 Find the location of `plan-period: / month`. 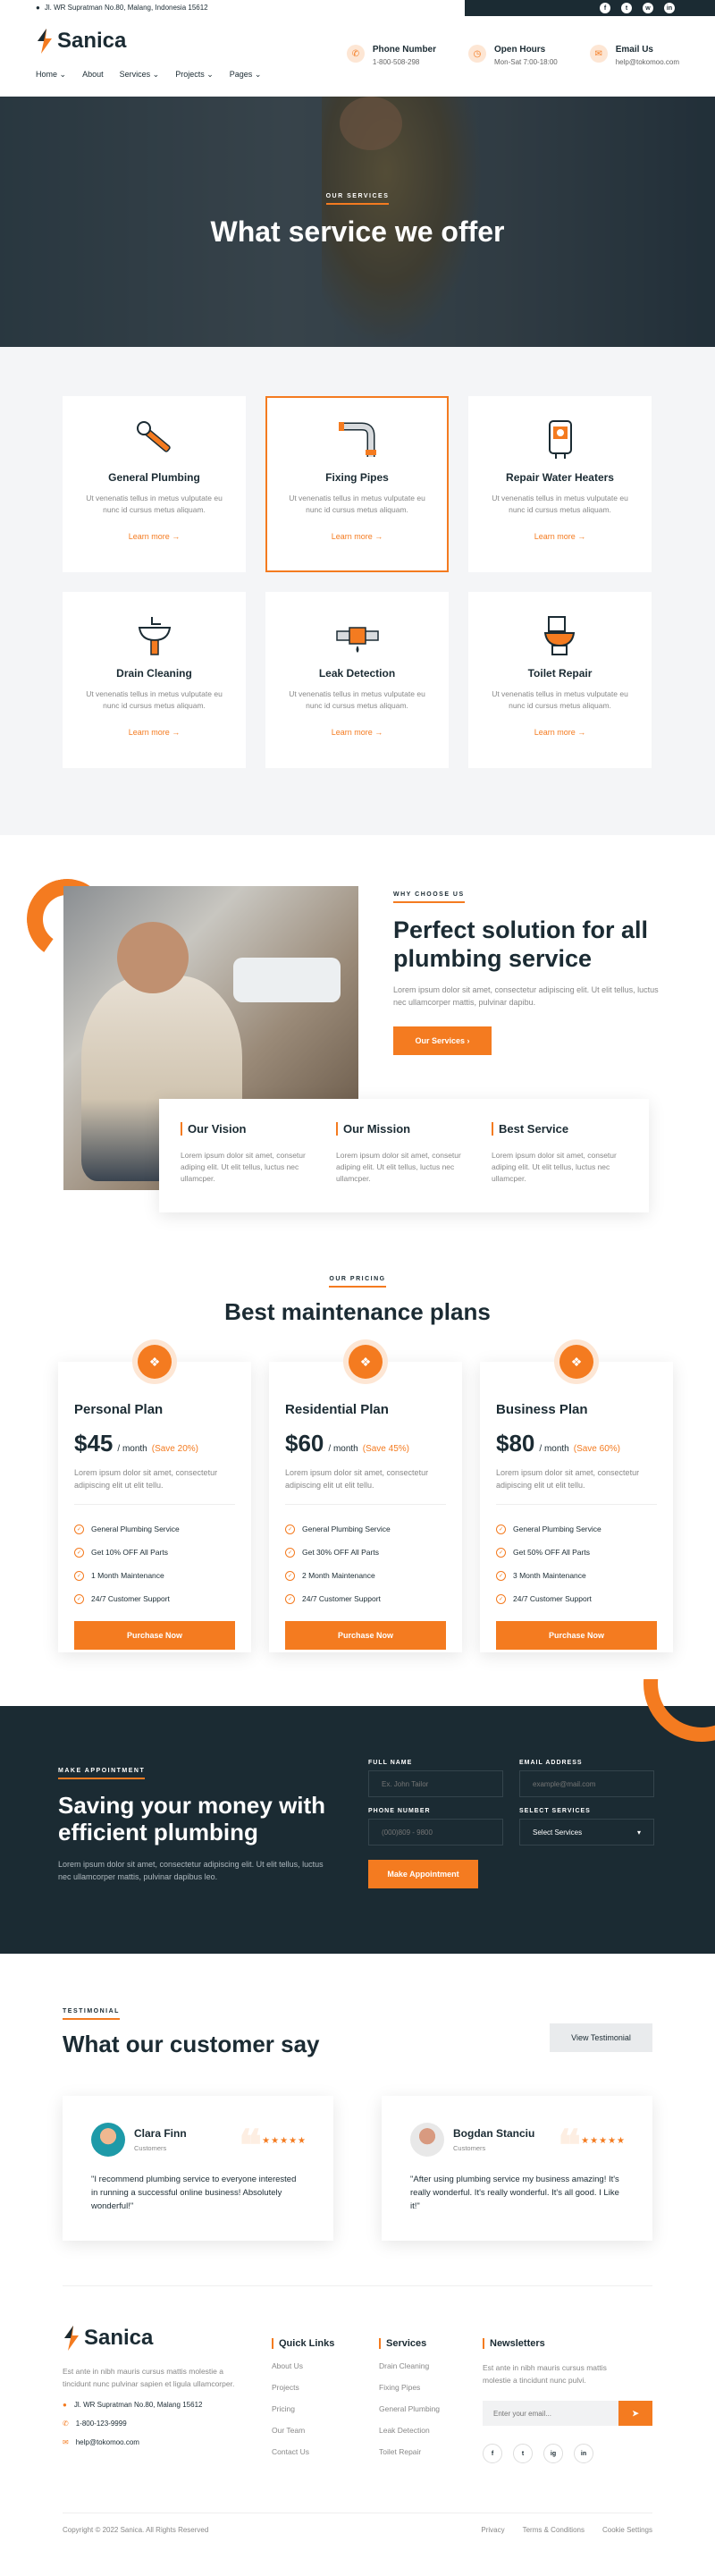

plan-period: / month is located at coordinates (554, 1449).